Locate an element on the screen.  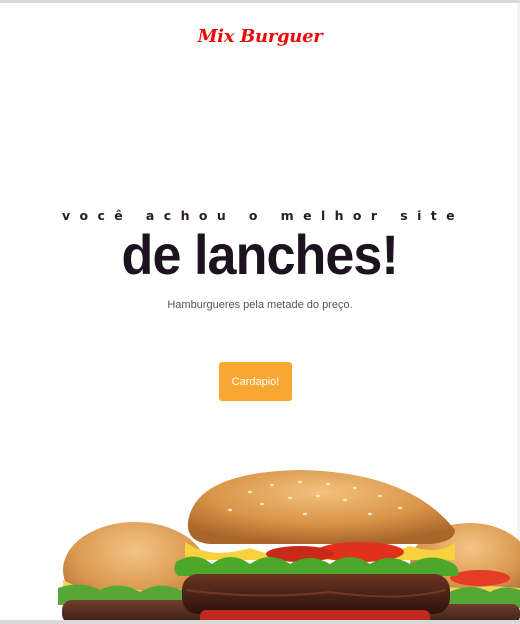
burger-center is located at coordinates (316, 547).